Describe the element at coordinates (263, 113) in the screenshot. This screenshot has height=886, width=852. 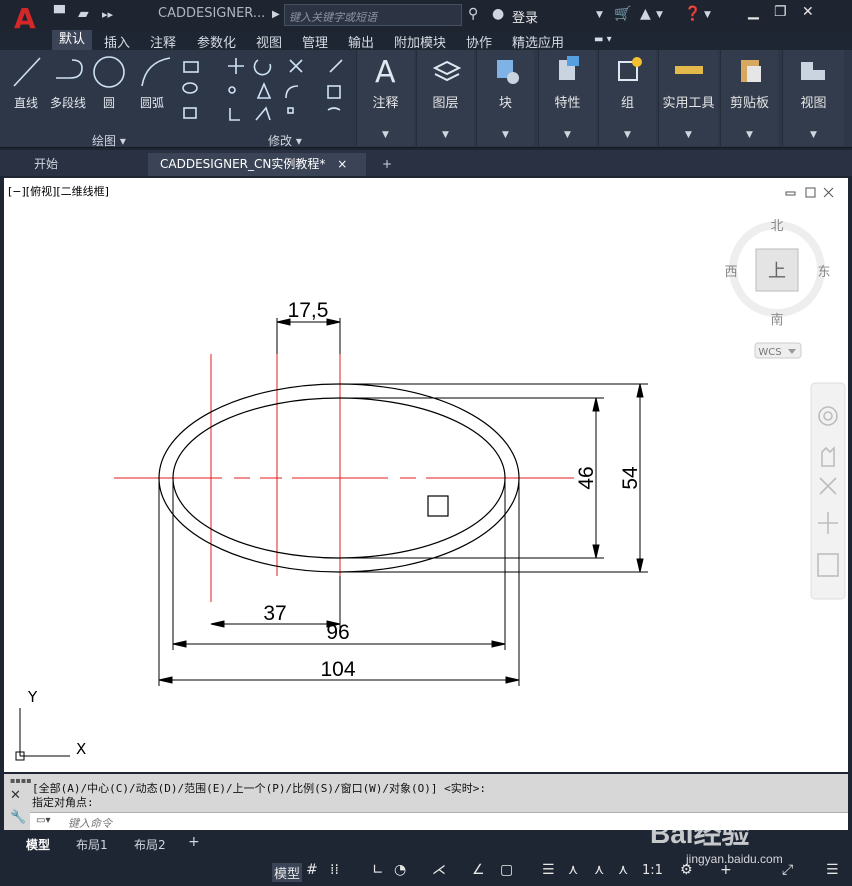
I see `scale-tool-icon` at that location.